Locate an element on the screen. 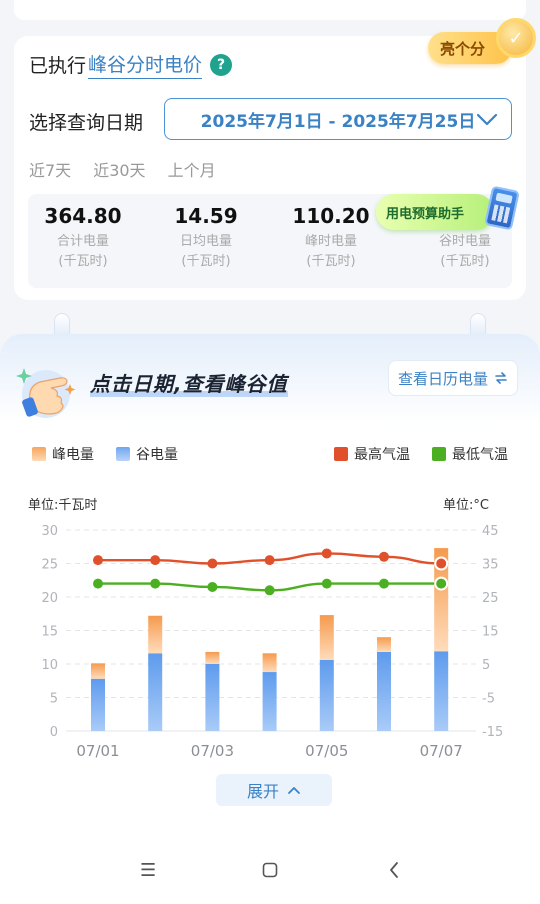 The width and height of the screenshot is (540, 904). right-tick-label: 15 is located at coordinates (490, 632).